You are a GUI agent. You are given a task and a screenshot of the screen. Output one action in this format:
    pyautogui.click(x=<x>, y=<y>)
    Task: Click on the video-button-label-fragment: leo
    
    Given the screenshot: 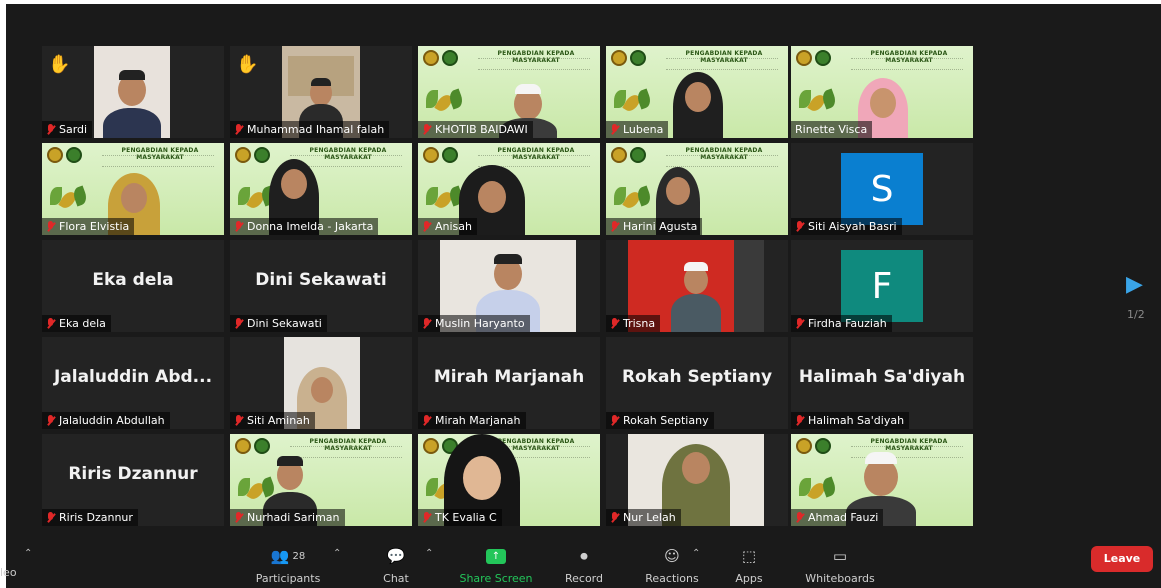 What is the action you would take?
    pyautogui.click(x=8, y=572)
    